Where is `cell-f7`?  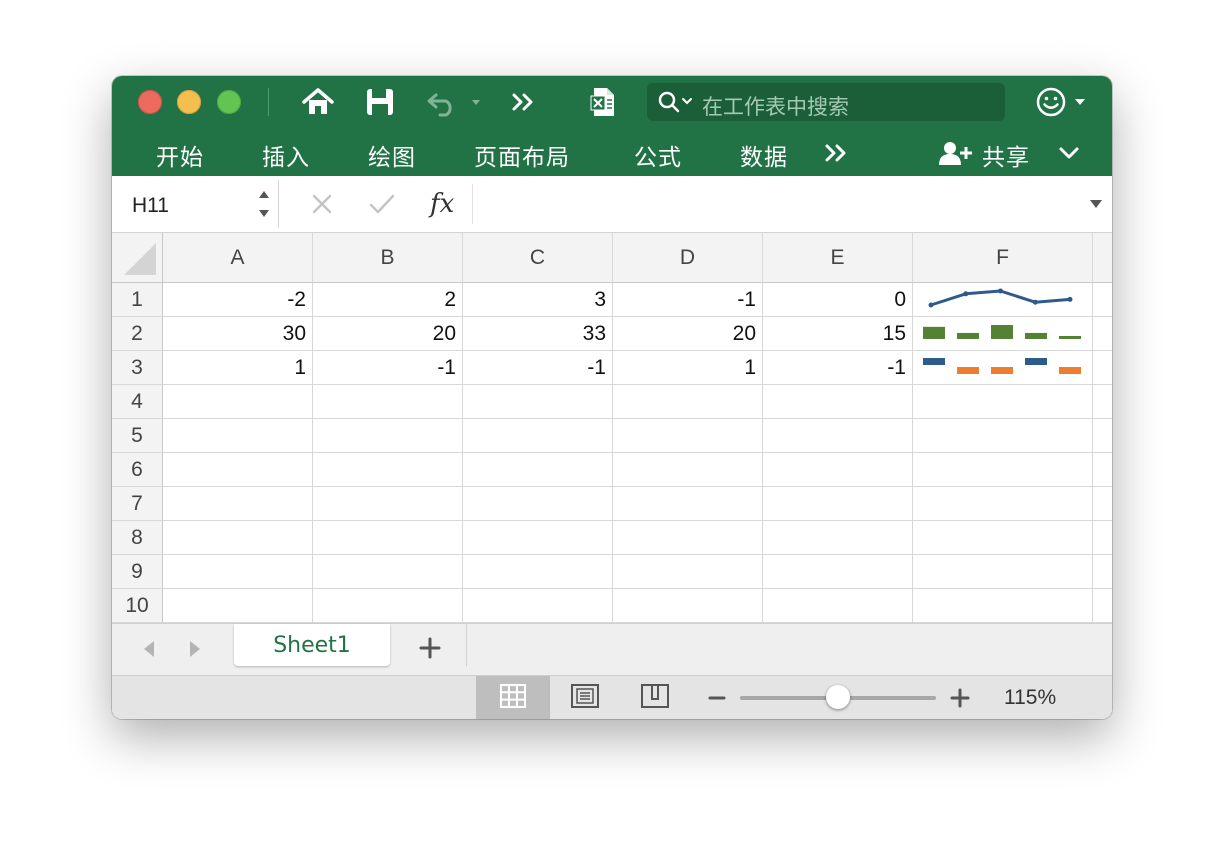 cell-f7 is located at coordinates (1003, 504).